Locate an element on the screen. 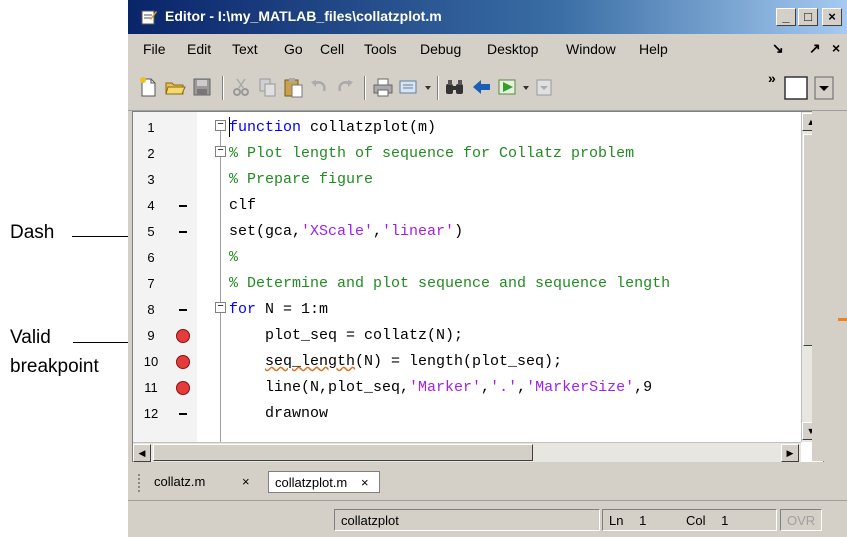 This screenshot has width=847, height=537. code-comment: % Prepare figure is located at coordinates (301, 179).